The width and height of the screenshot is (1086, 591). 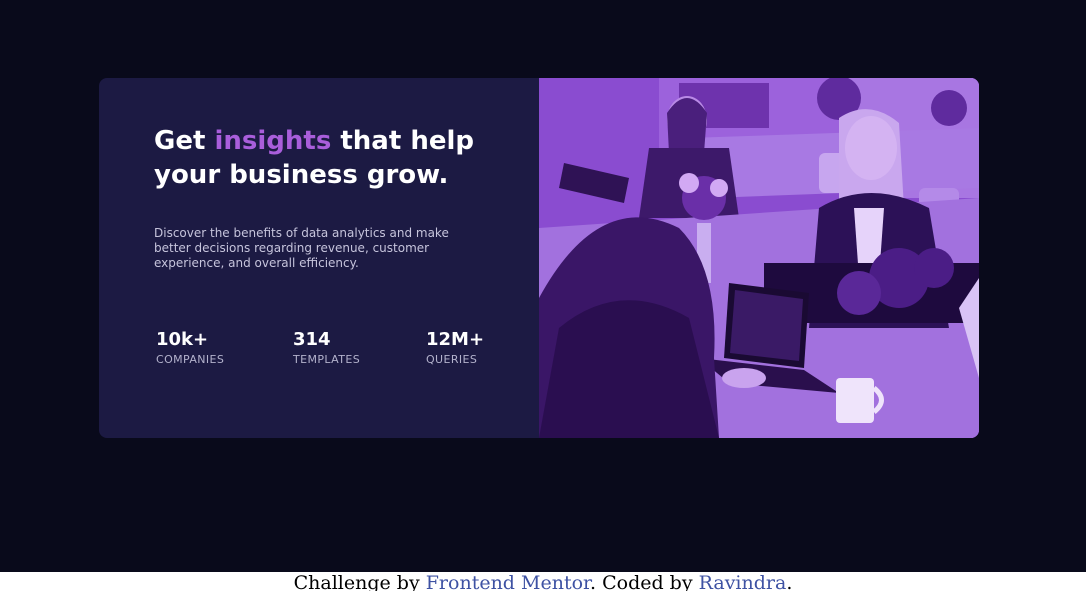 What do you see at coordinates (359, 581) in the screenshot?
I see `attribution-text: Challenge by` at bounding box center [359, 581].